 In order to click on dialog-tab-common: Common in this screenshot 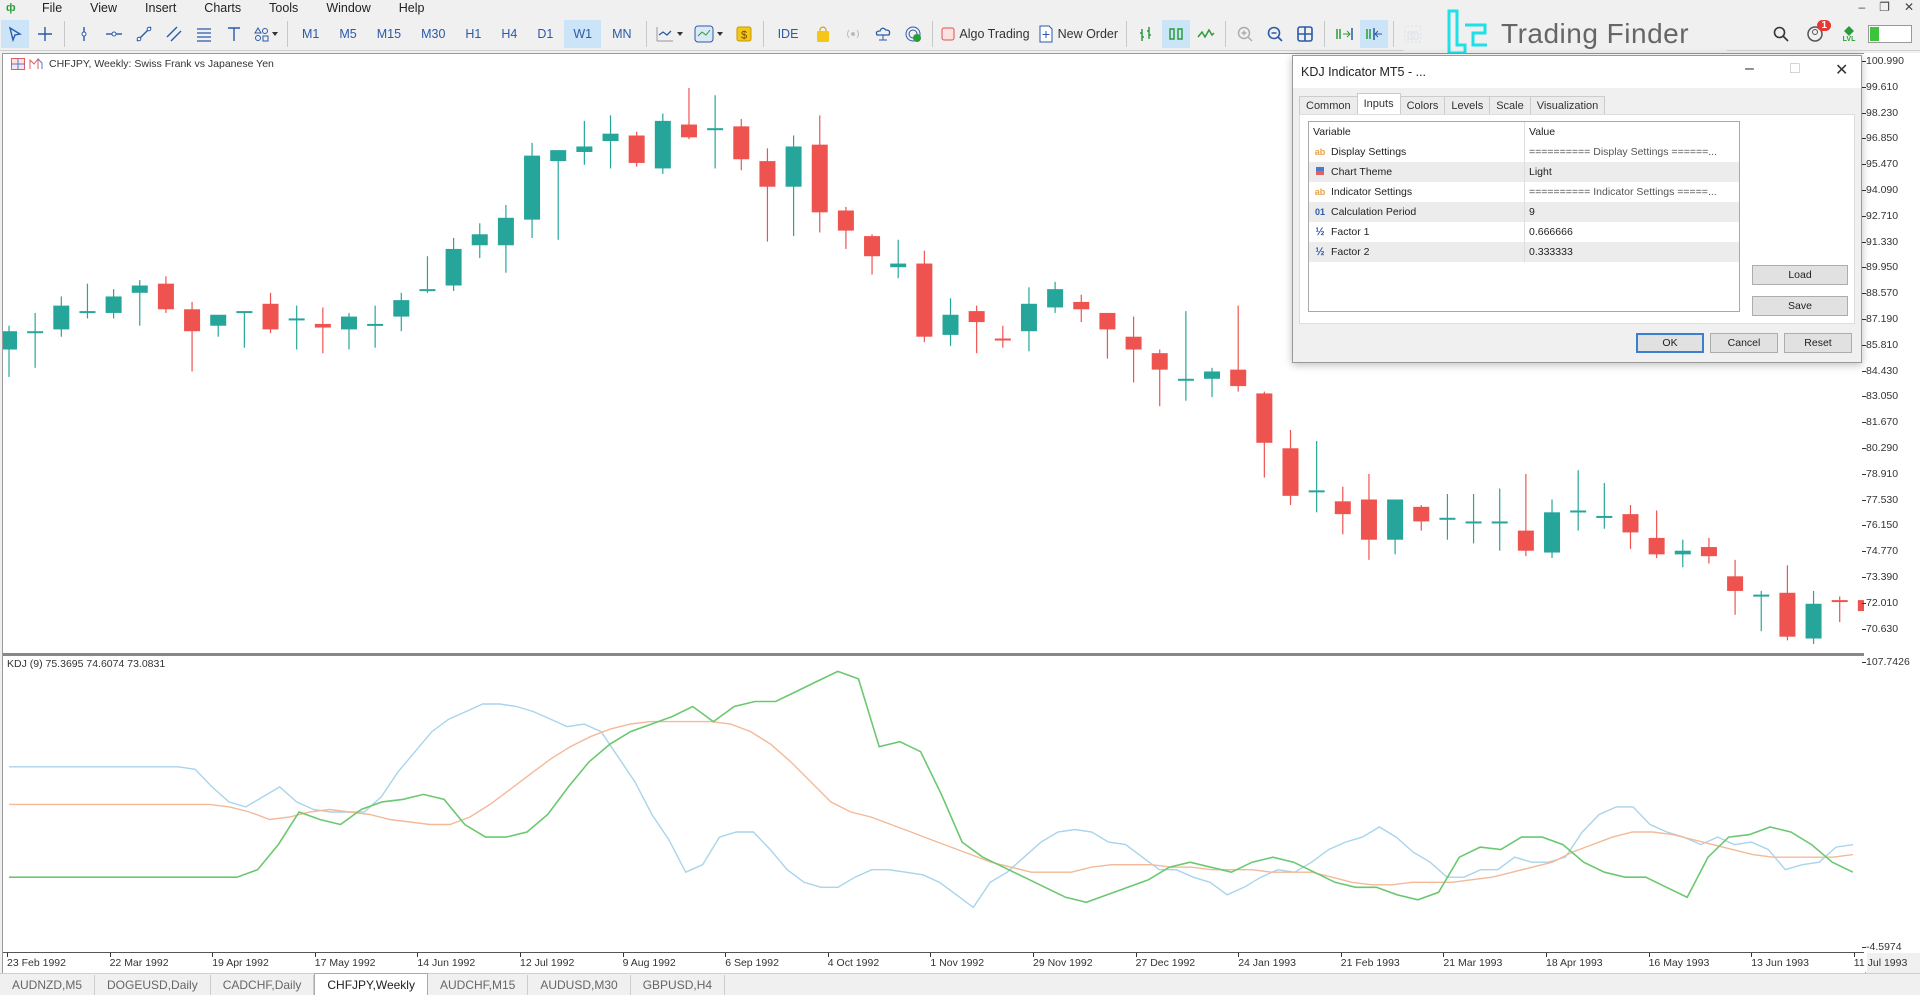, I will do `click(1328, 105)`.